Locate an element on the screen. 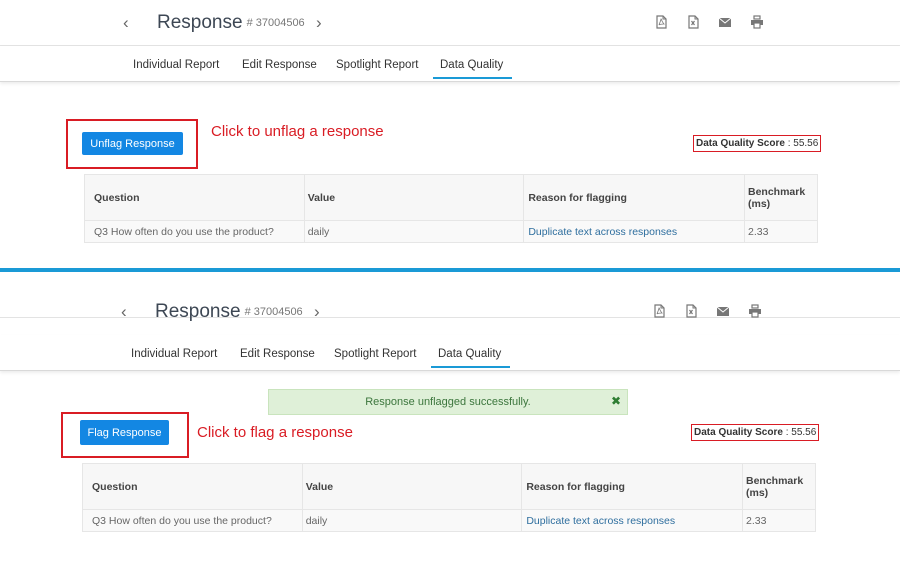 Image resolution: width=900 pixels, height=579 pixels. close-icon: ✖ is located at coordinates (616, 401).